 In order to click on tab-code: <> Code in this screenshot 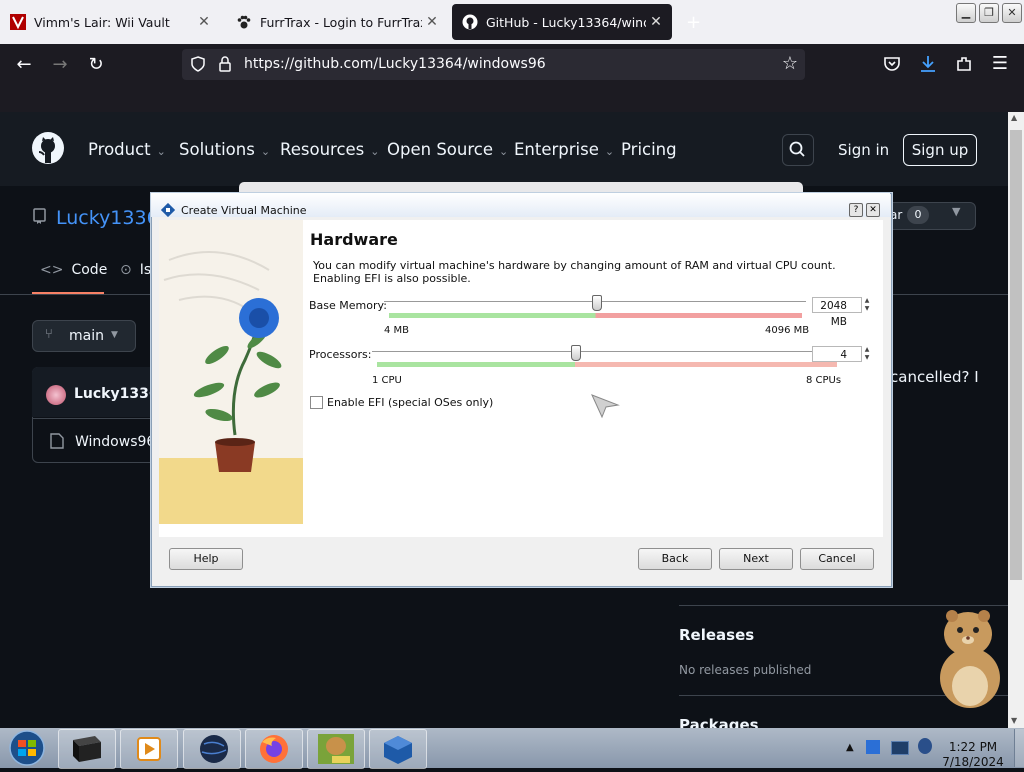, I will do `click(73, 270)`.